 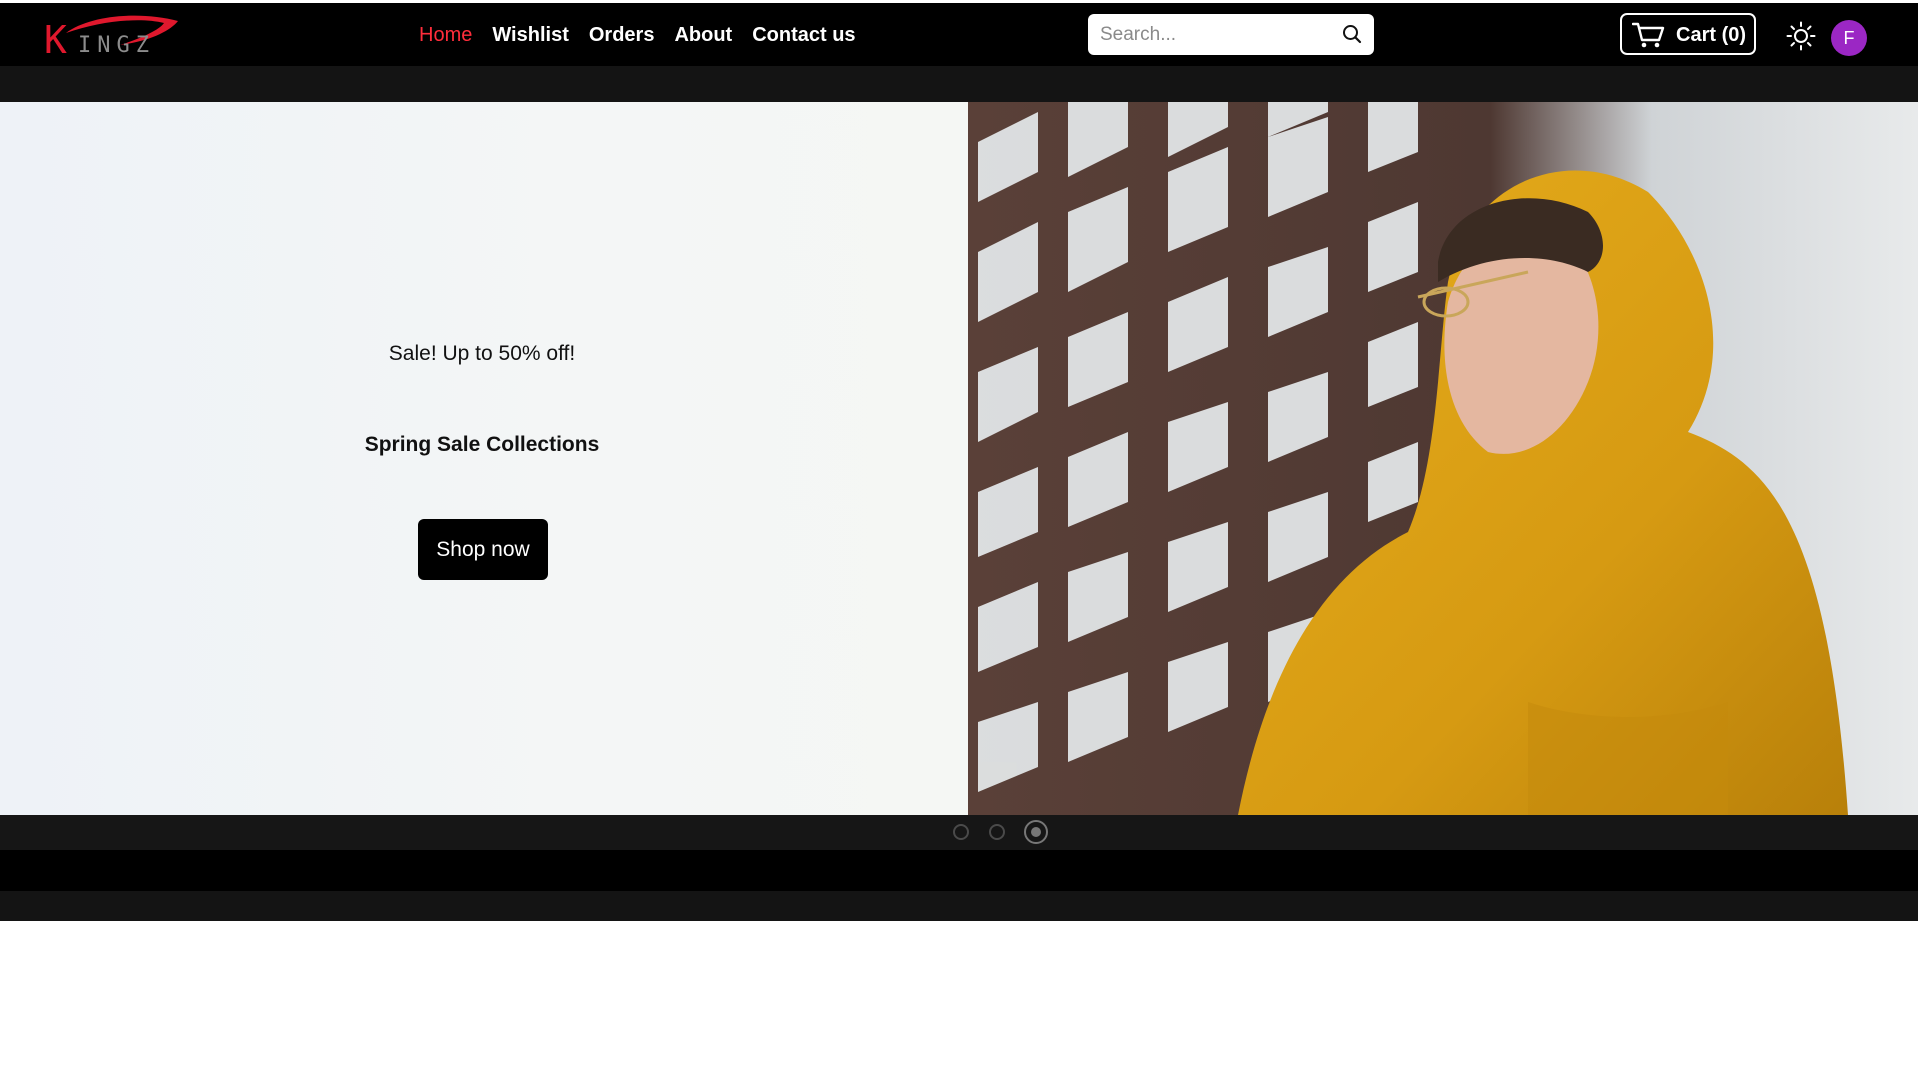 I want to click on promo-text: Sale! Up to 50% off!, so click(x=482, y=353).